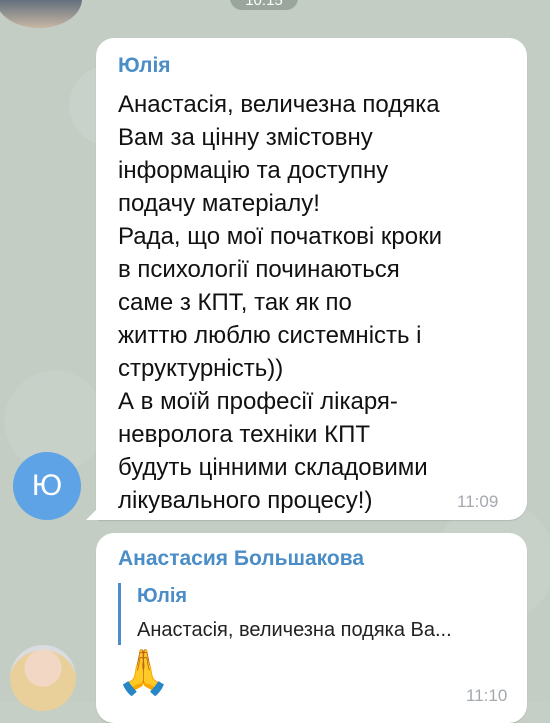 The height and width of the screenshot is (723, 550). I want to click on sender-name: Юлія, so click(144, 66).